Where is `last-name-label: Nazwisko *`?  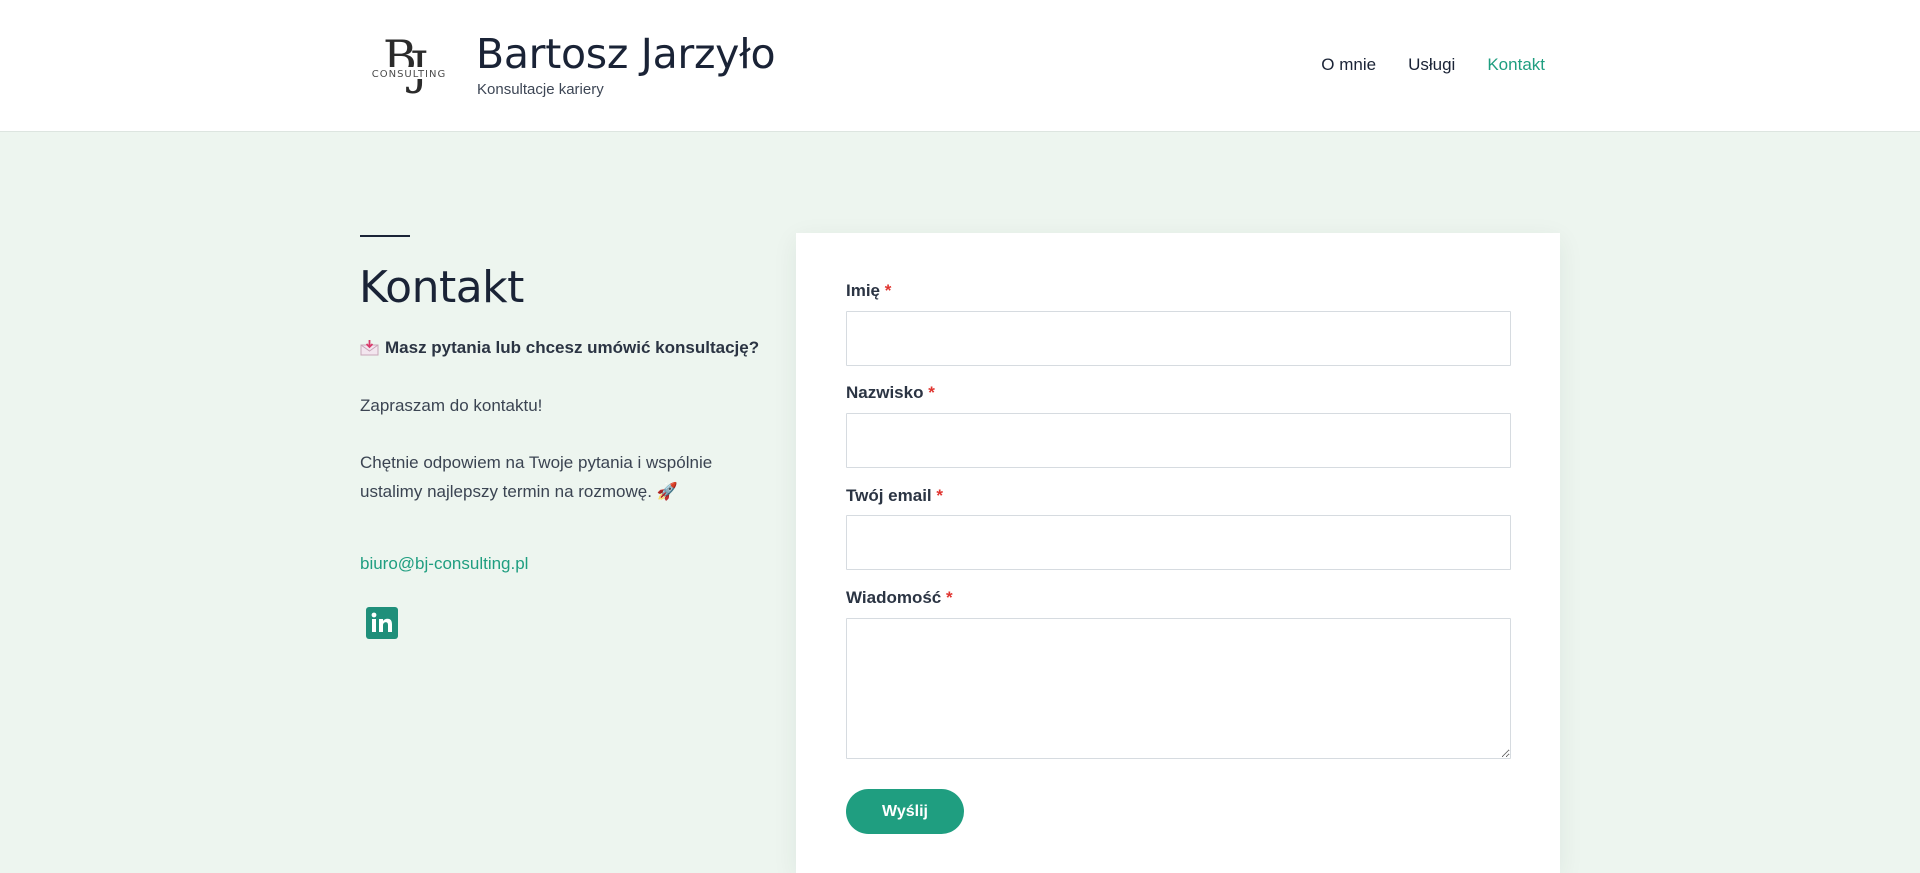
last-name-label: Nazwisko * is located at coordinates (890, 392).